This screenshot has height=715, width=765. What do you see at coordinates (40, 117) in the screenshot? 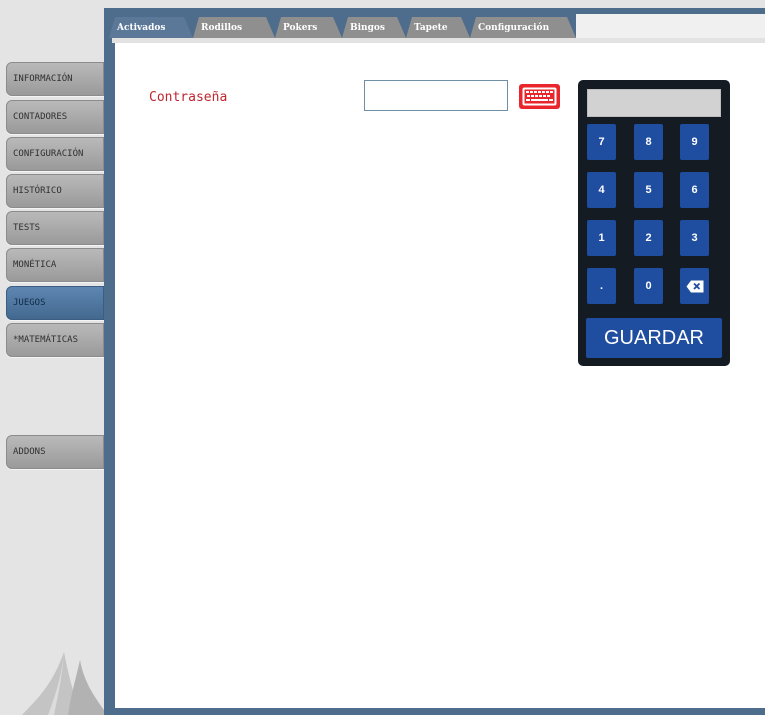
I see `sidebar-item-label: CONTADORES` at bounding box center [40, 117].